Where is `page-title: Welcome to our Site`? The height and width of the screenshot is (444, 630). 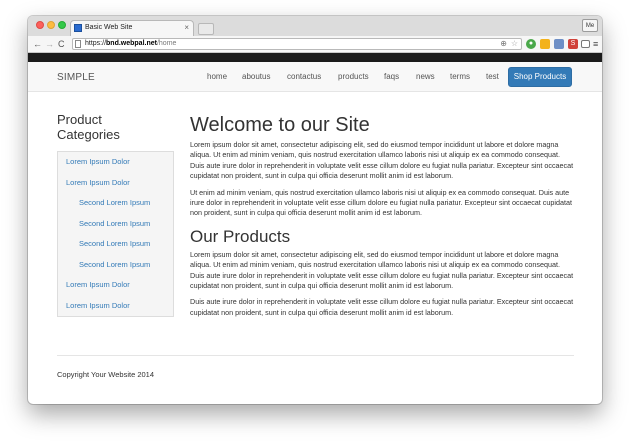
page-title: Welcome to our Site is located at coordinates (280, 125).